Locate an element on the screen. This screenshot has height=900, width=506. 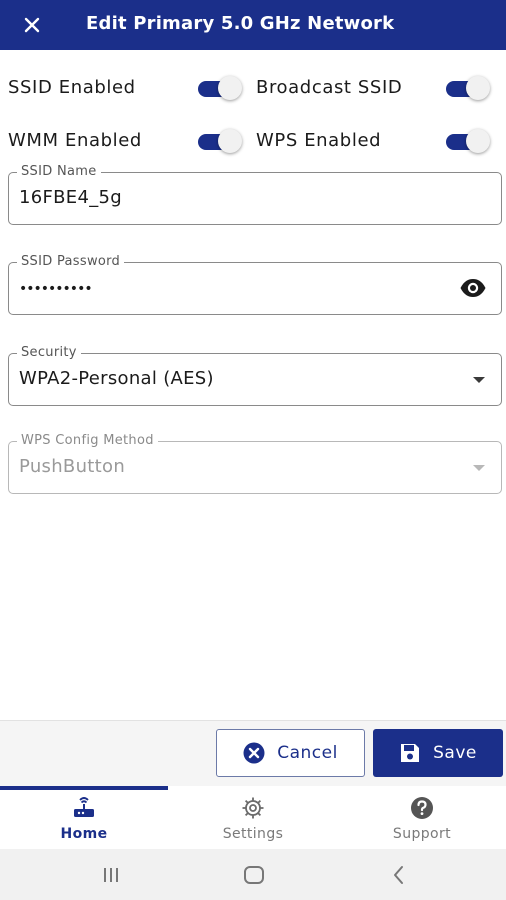
bottom-nav: Home Settings Support is located at coordinates (253, 817).